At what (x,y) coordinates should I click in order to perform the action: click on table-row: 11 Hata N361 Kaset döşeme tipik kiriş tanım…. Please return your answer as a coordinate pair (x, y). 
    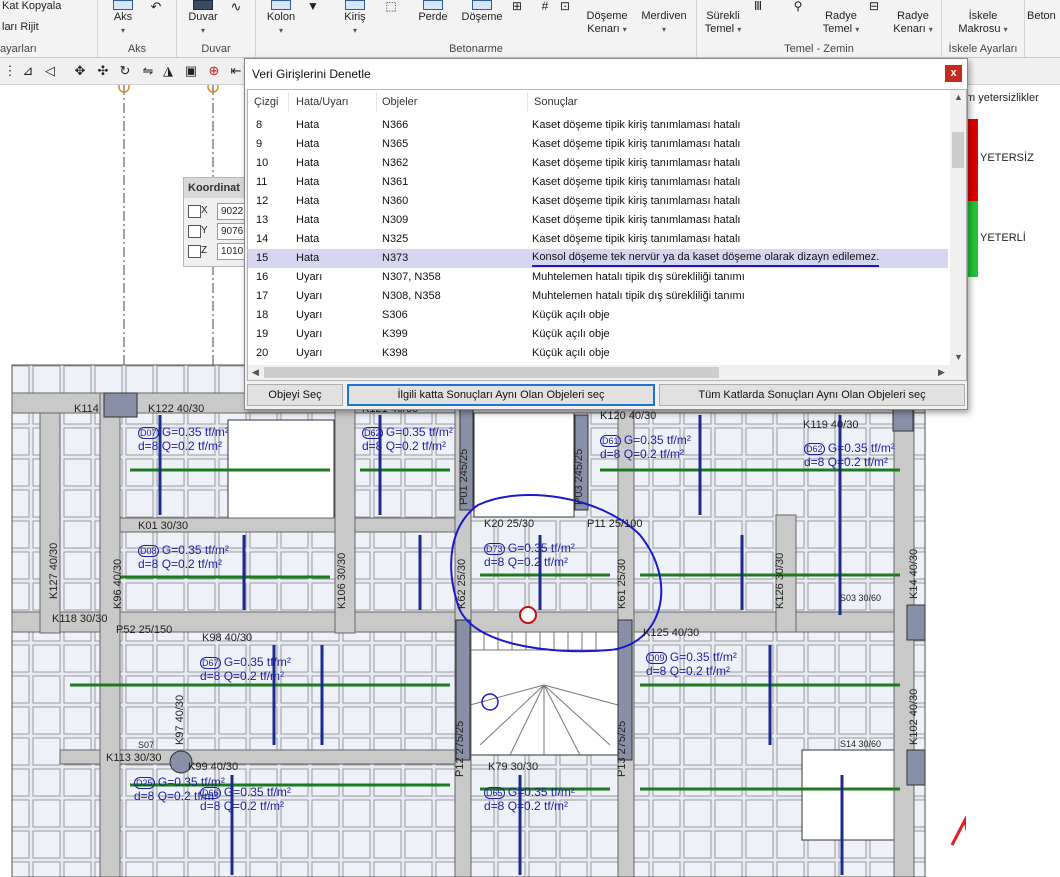
    Looking at the image, I should click on (598, 182).